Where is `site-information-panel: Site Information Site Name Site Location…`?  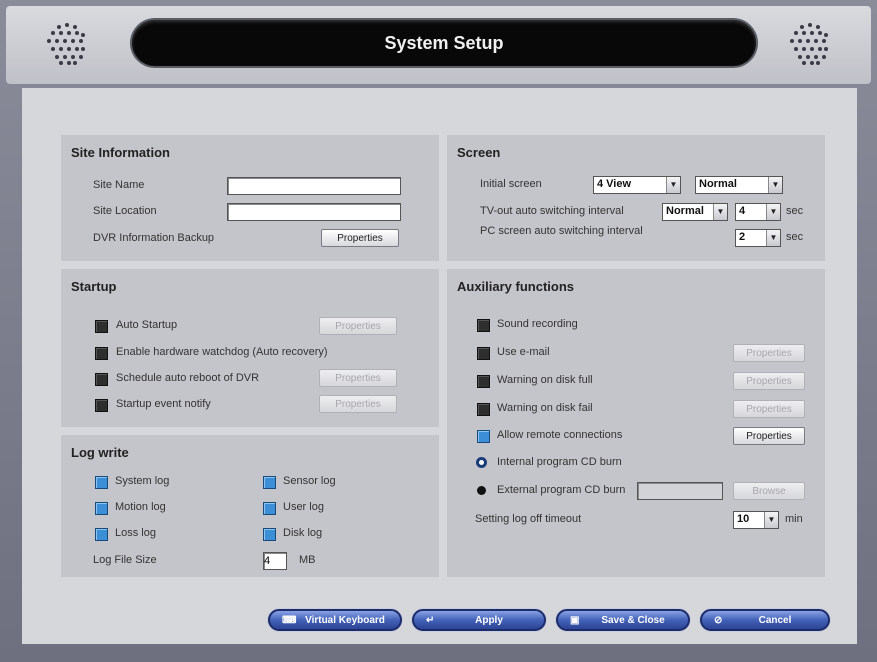
site-information-panel: Site Information Site Name Site Location… is located at coordinates (250, 198).